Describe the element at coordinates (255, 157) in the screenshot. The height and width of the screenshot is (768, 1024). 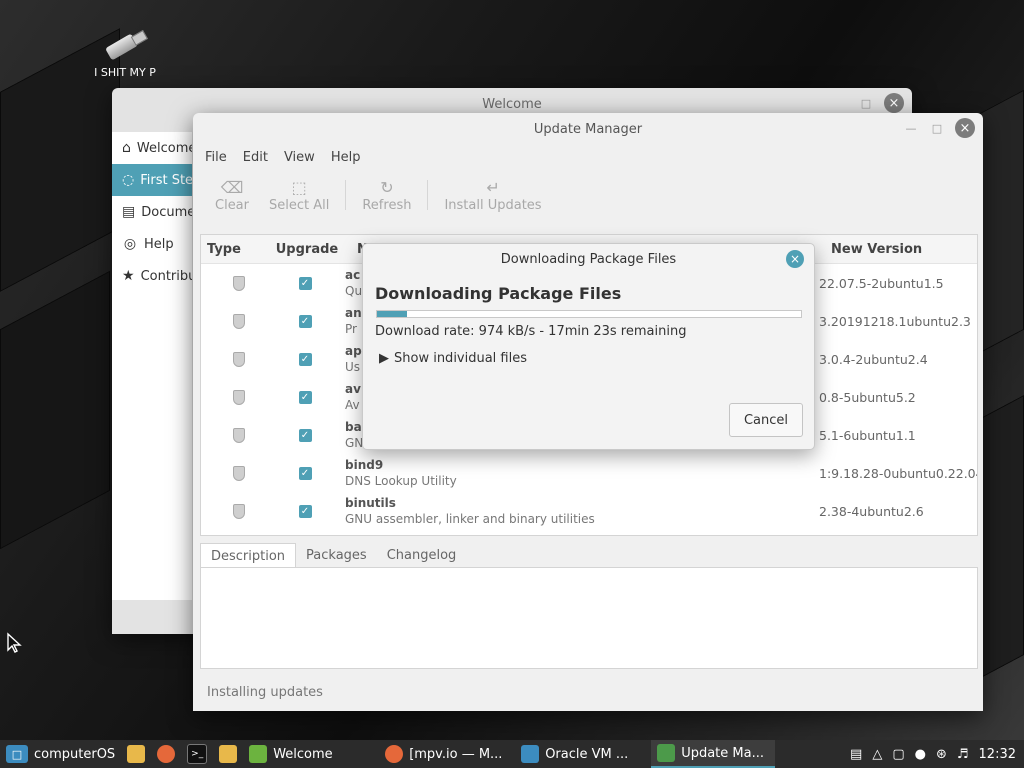
I see `menu-edit: Edit` at that location.